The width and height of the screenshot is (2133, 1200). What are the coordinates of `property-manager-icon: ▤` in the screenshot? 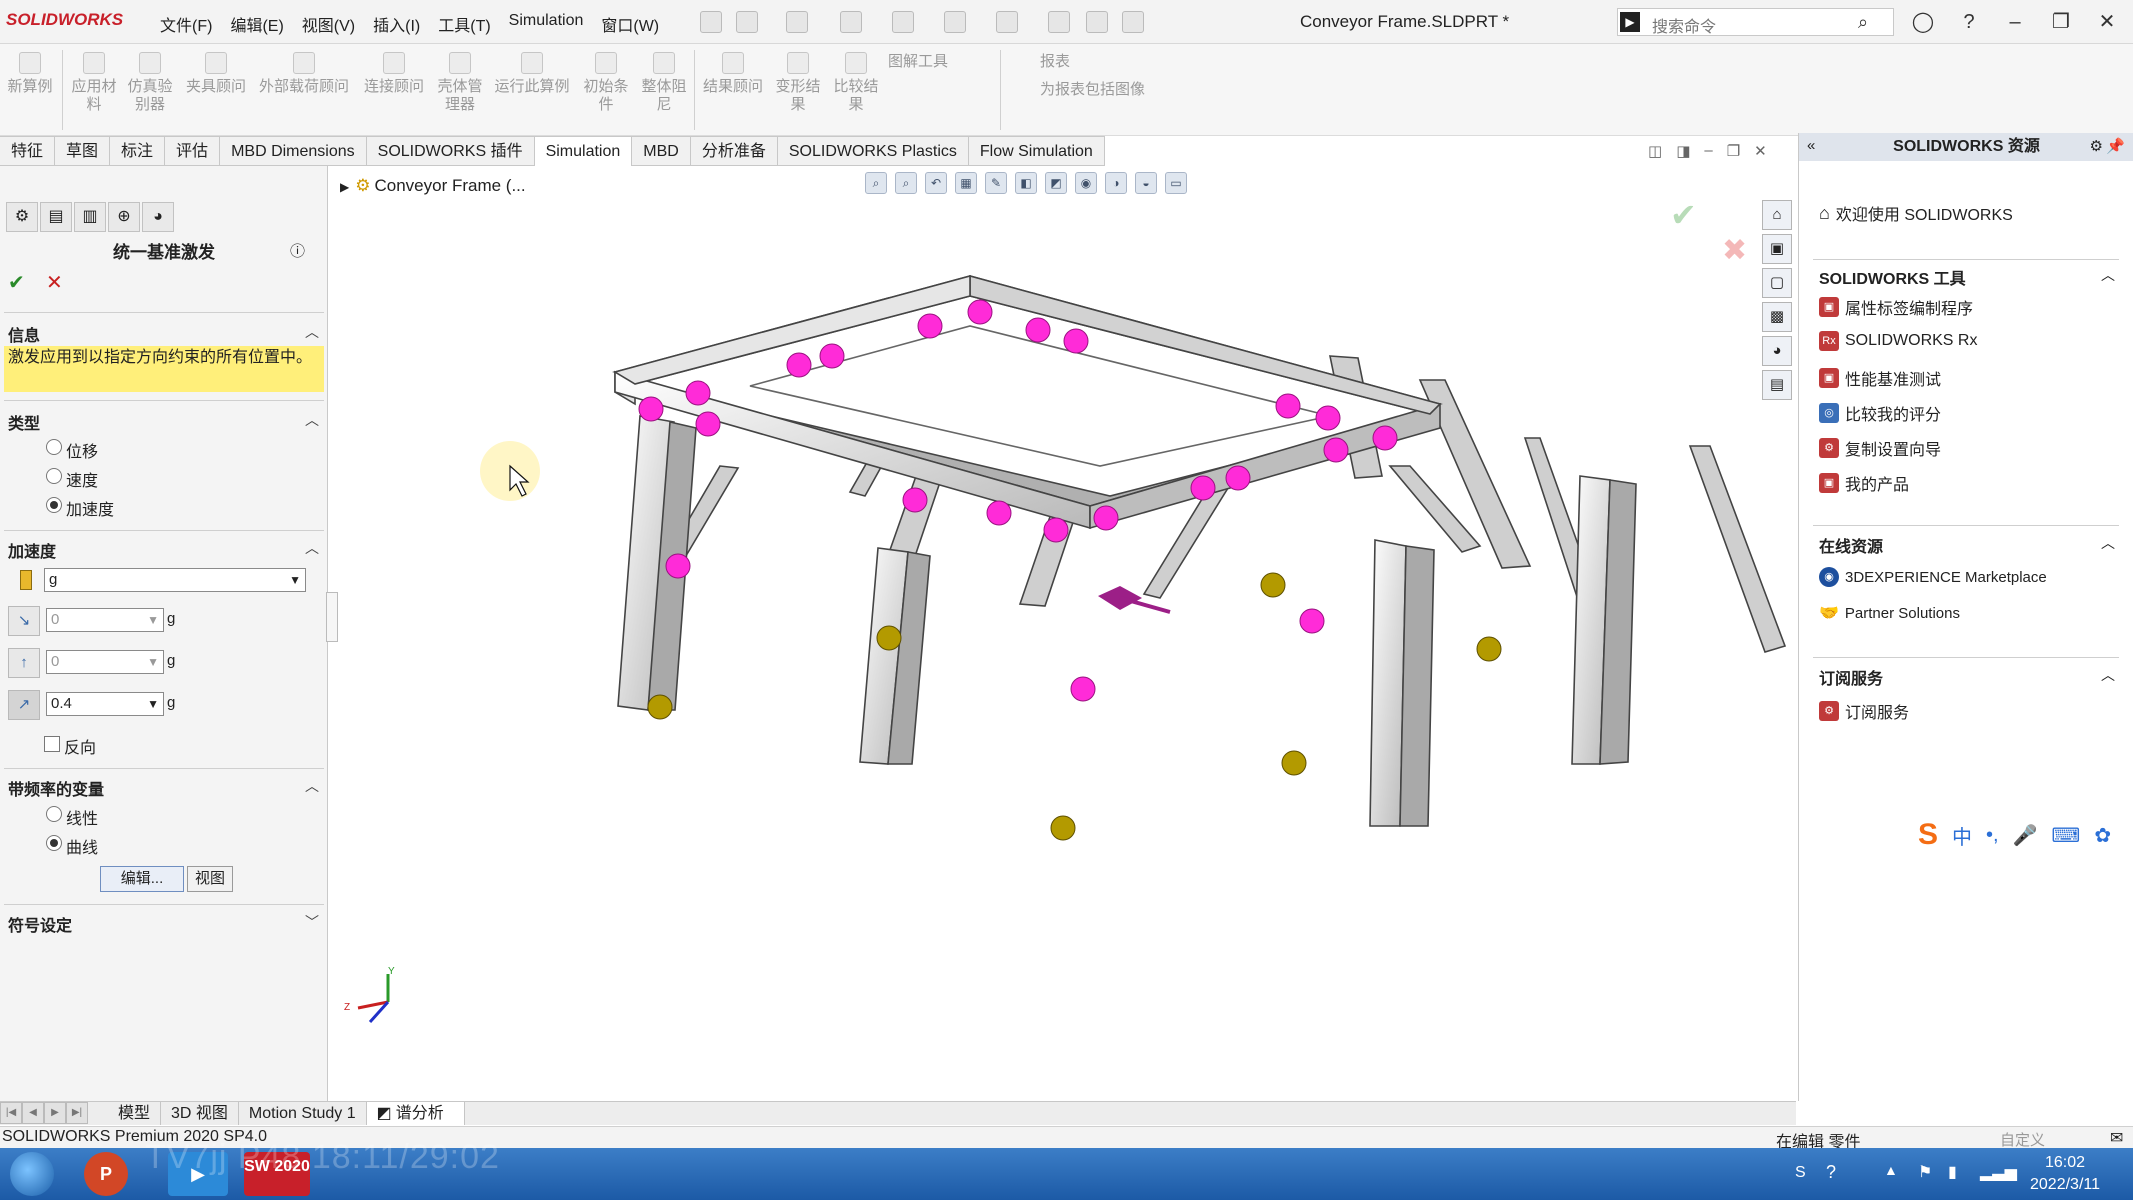 It's located at (56, 217).